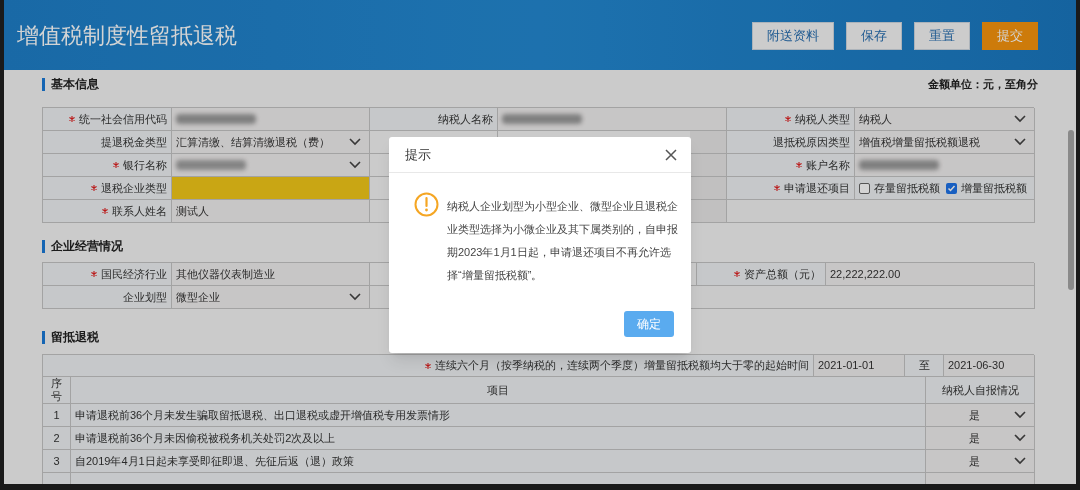 The height and width of the screenshot is (490, 1080). What do you see at coordinates (465, 119) in the screenshot?
I see `field-label: 纳税人名称` at bounding box center [465, 119].